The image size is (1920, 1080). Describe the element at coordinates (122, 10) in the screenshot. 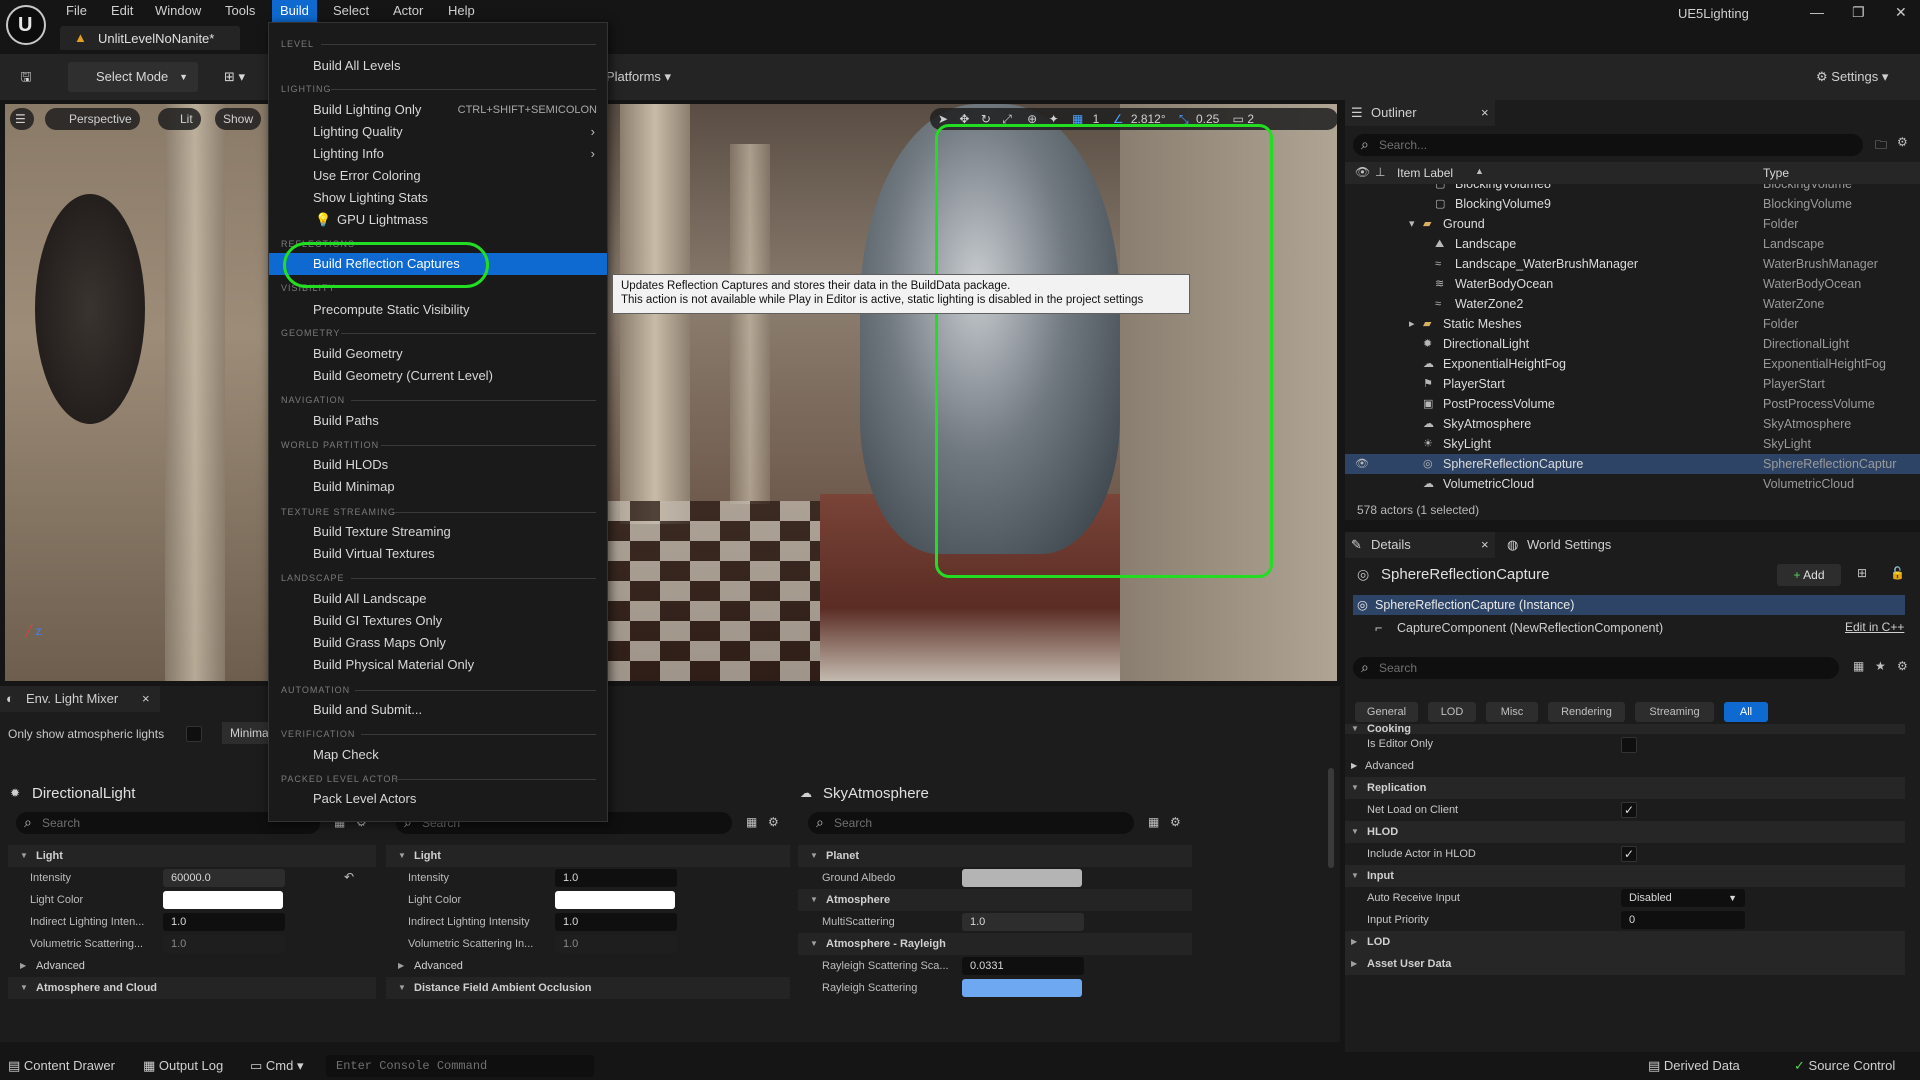

I see `menu-edit: Edit` at that location.